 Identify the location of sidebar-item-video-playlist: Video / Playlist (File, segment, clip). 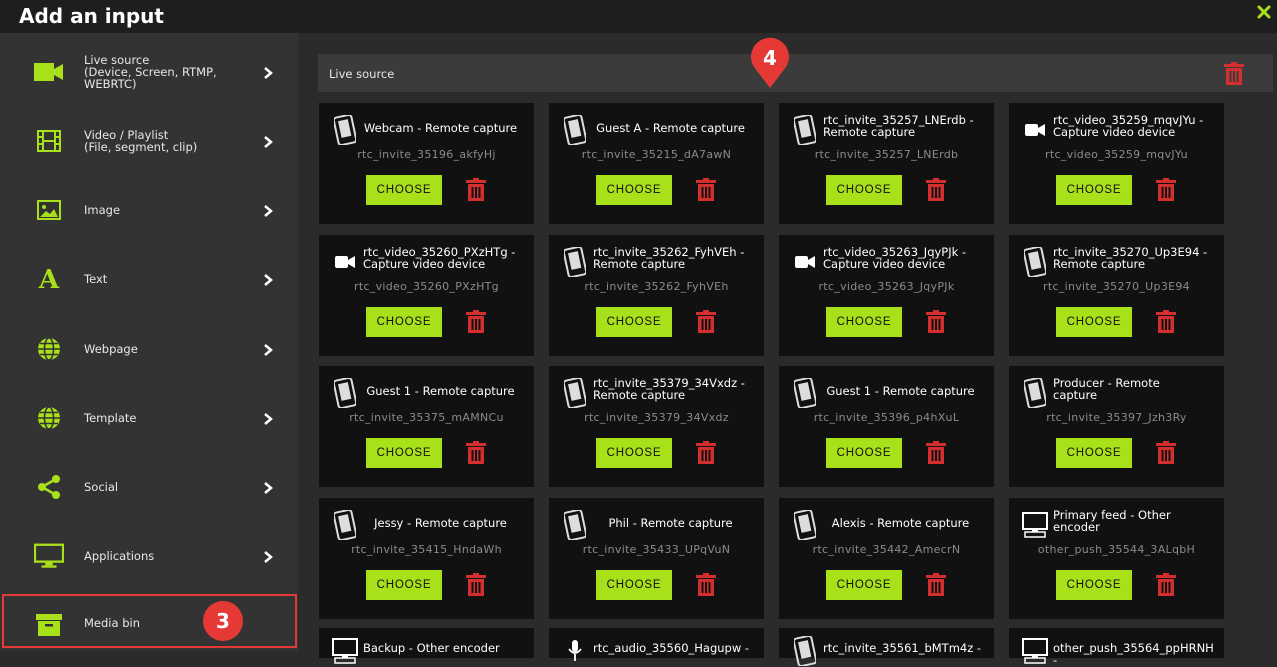
(149, 141).